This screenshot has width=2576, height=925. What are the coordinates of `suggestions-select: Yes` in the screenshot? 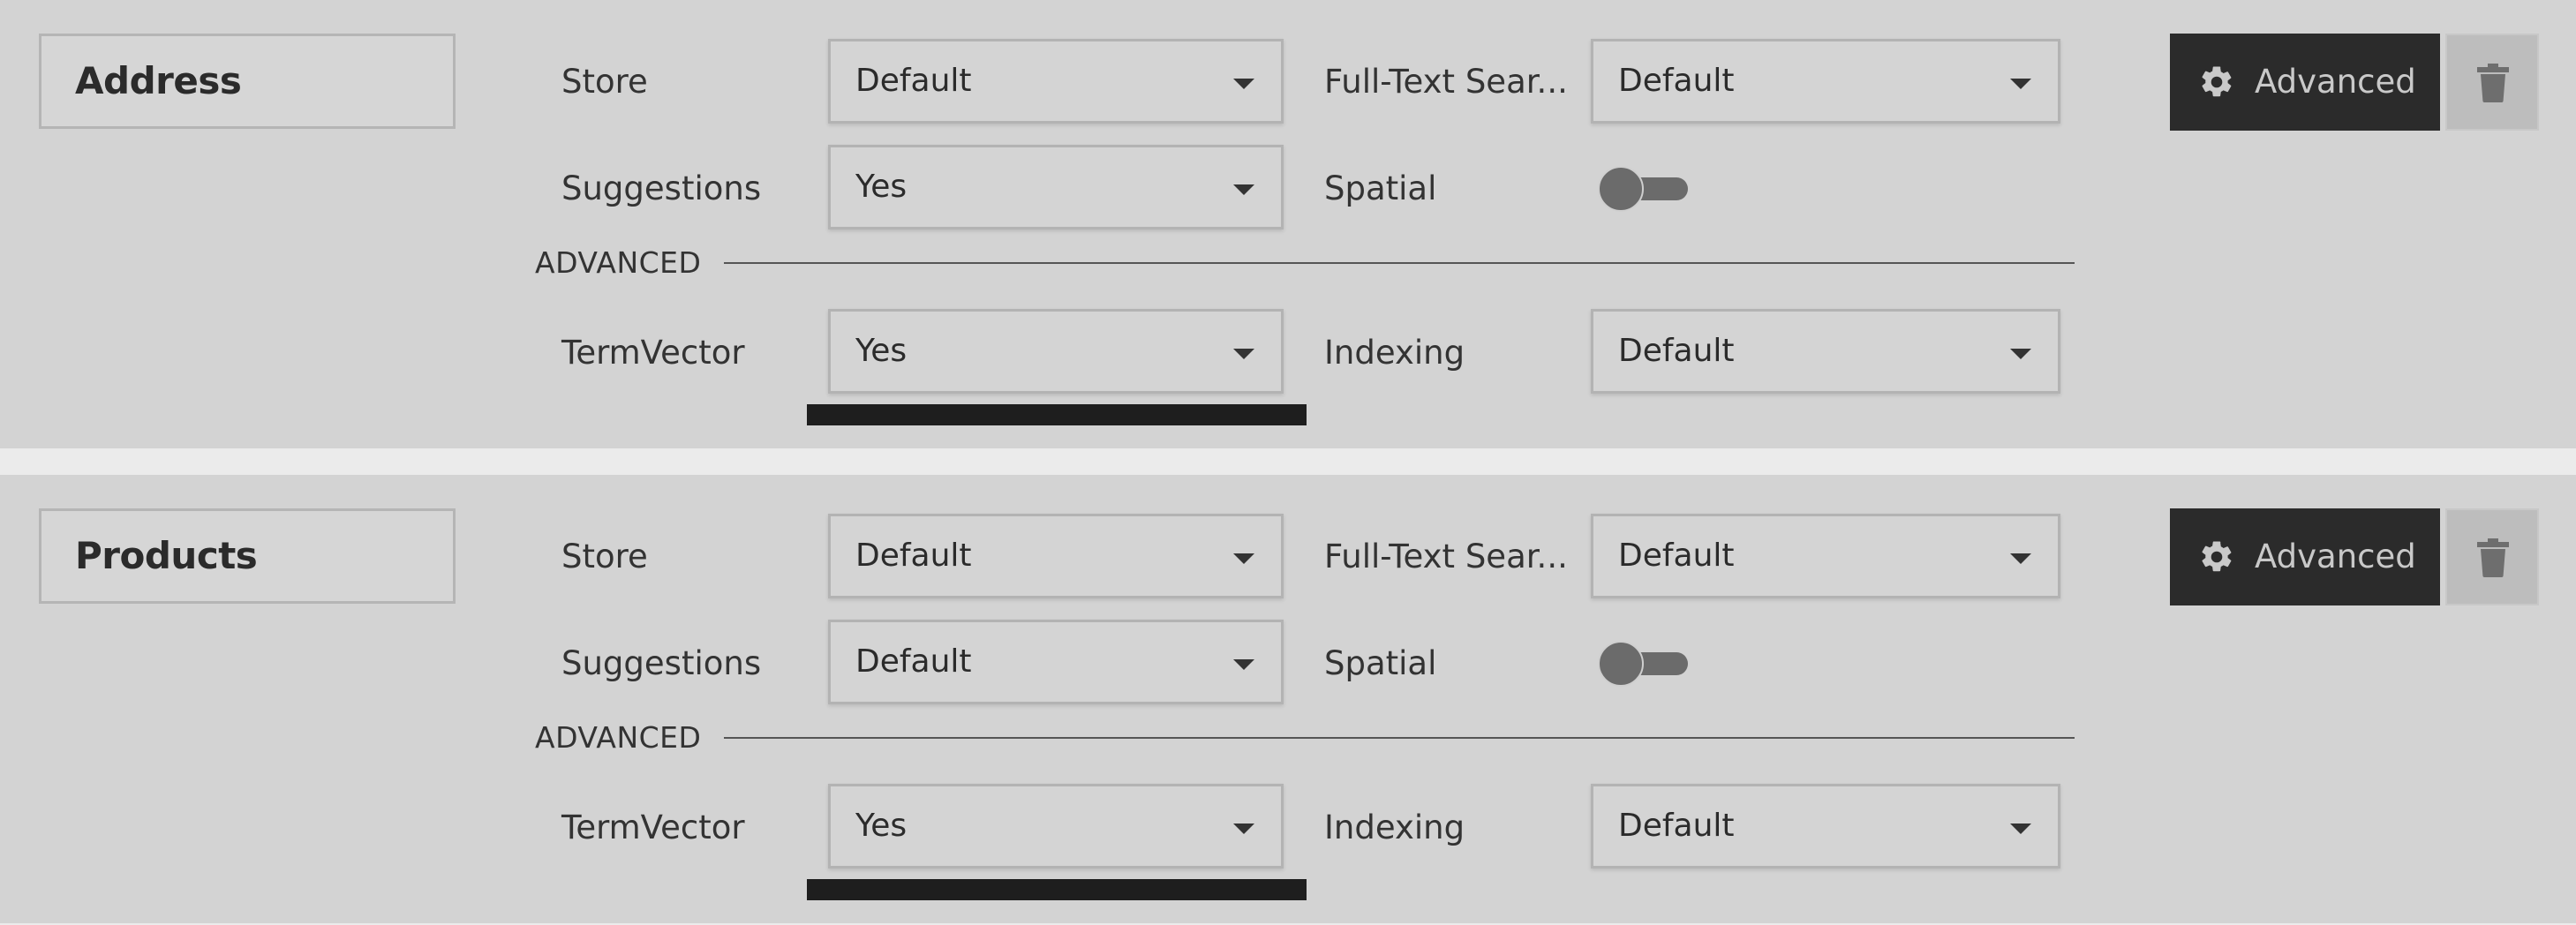 It's located at (1056, 187).